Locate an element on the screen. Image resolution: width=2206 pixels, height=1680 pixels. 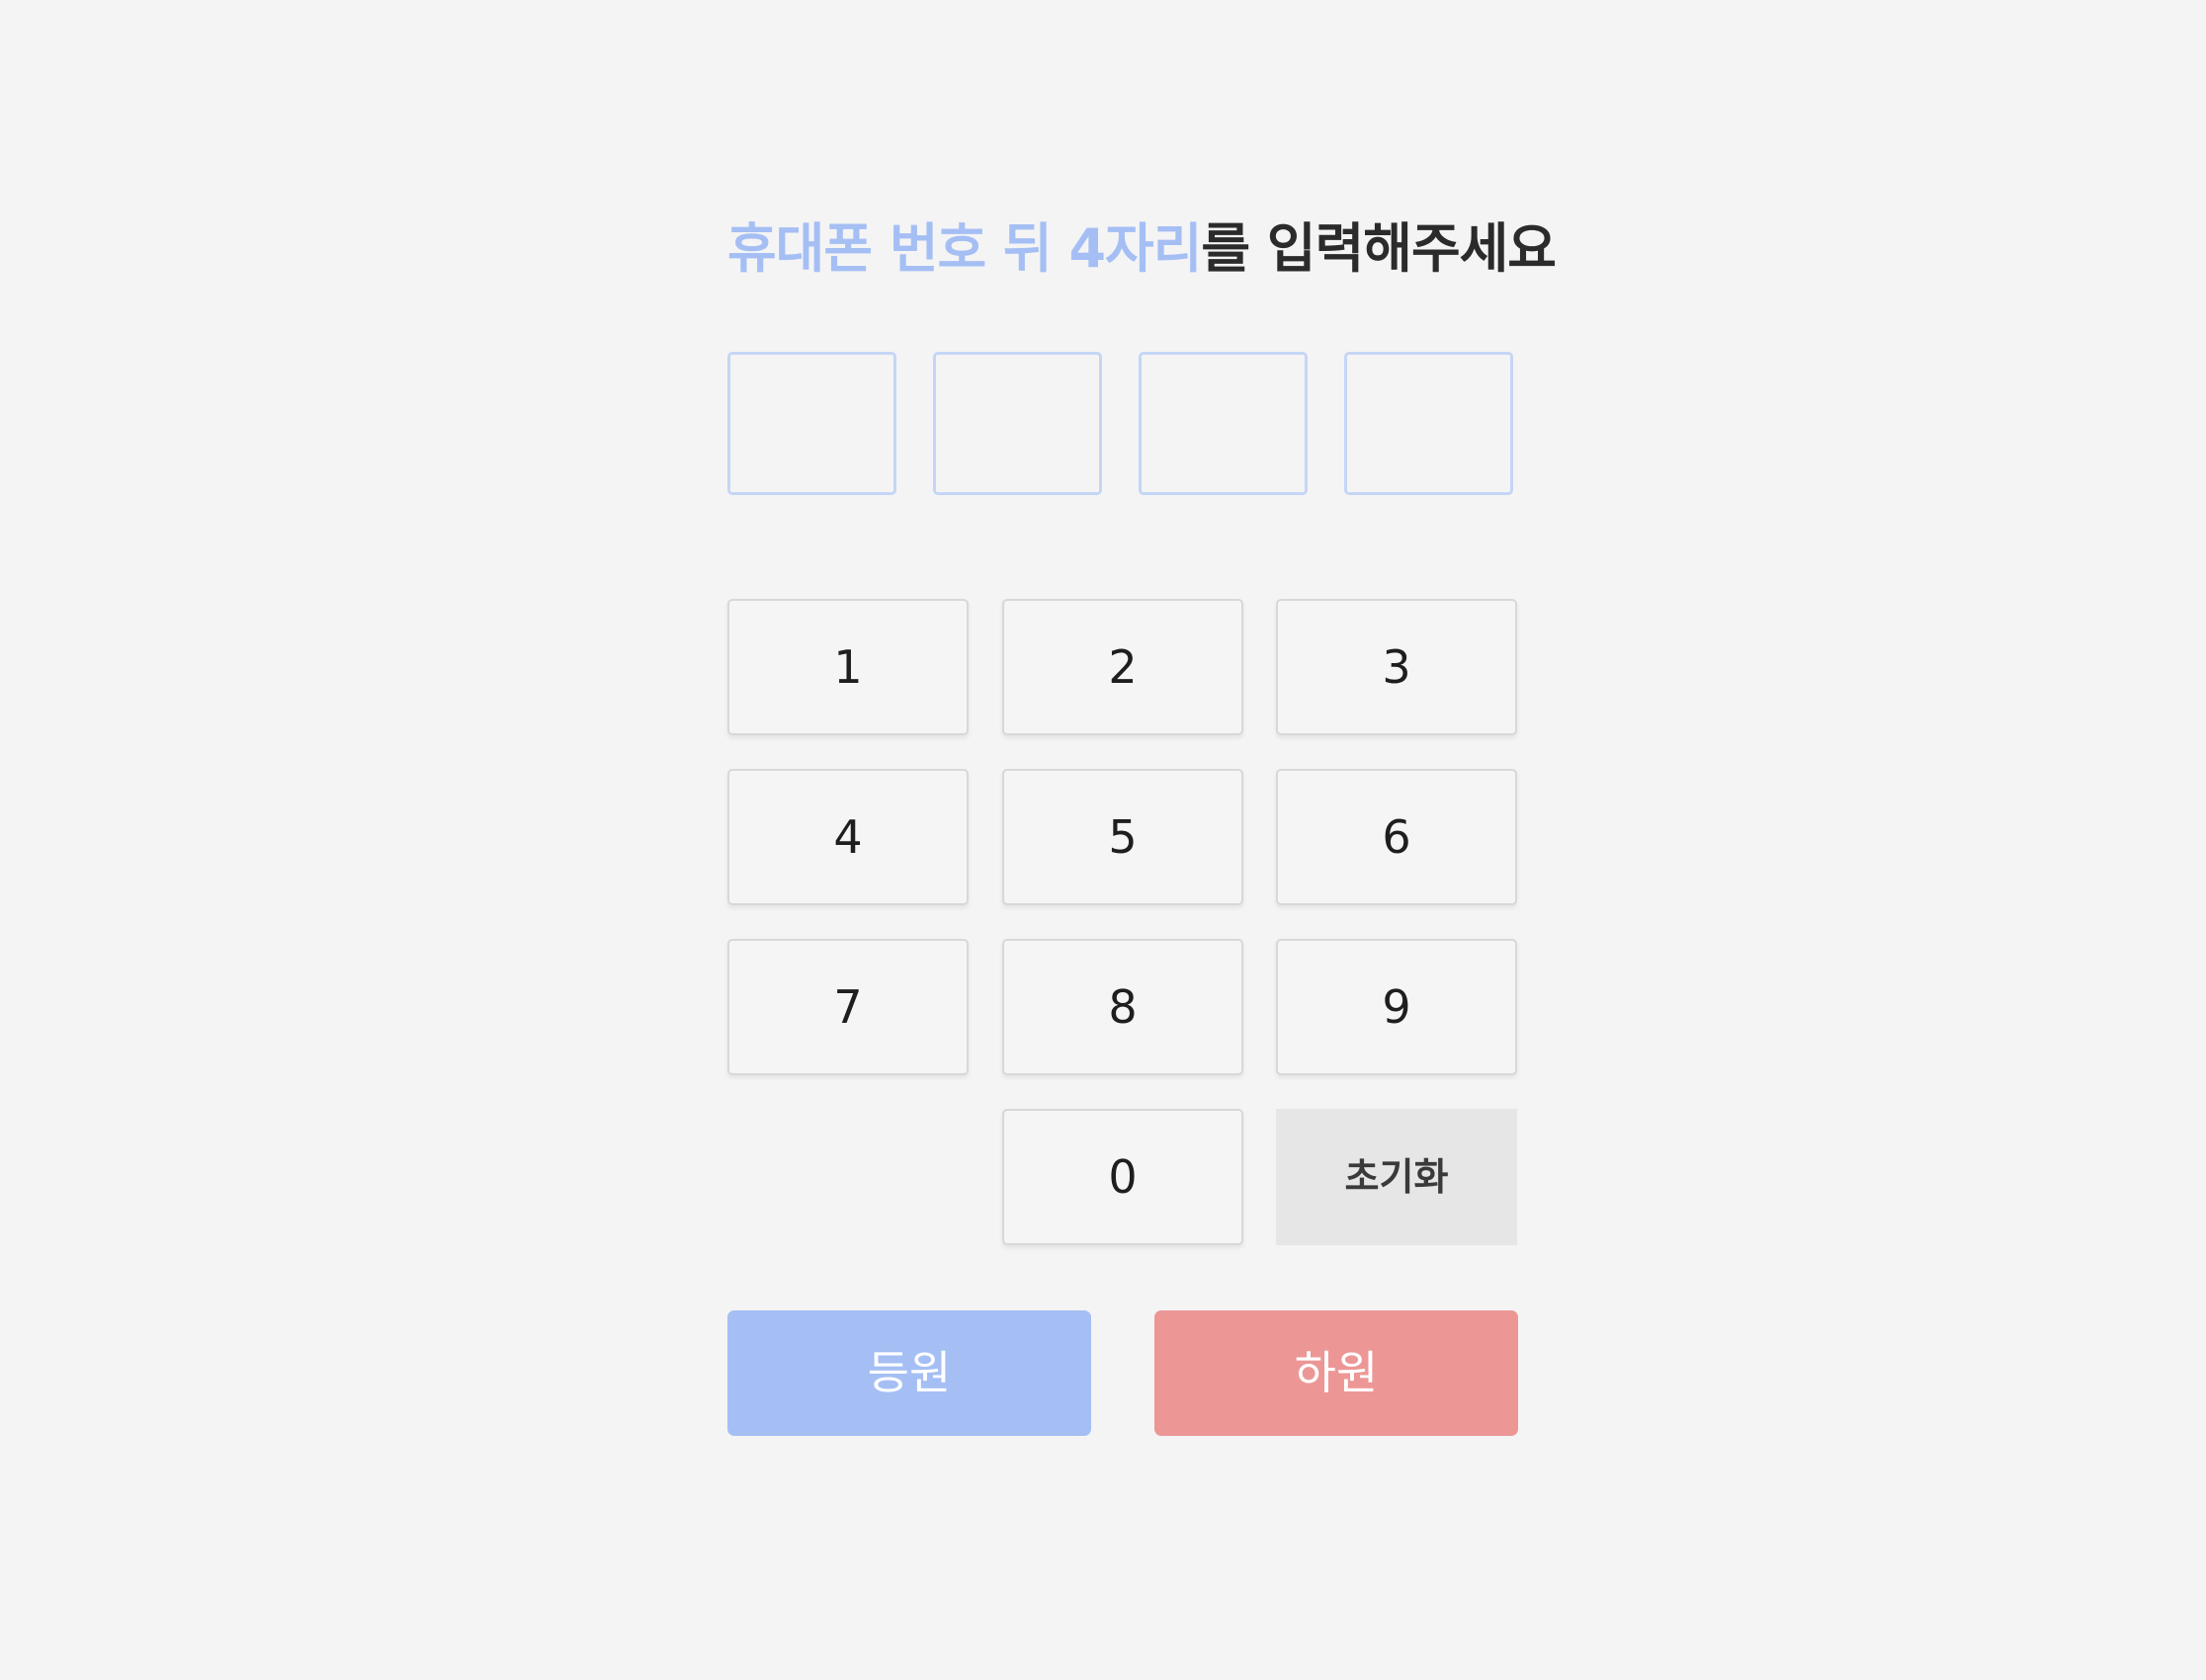
keypad-key-6: 6 is located at coordinates (1396, 837).